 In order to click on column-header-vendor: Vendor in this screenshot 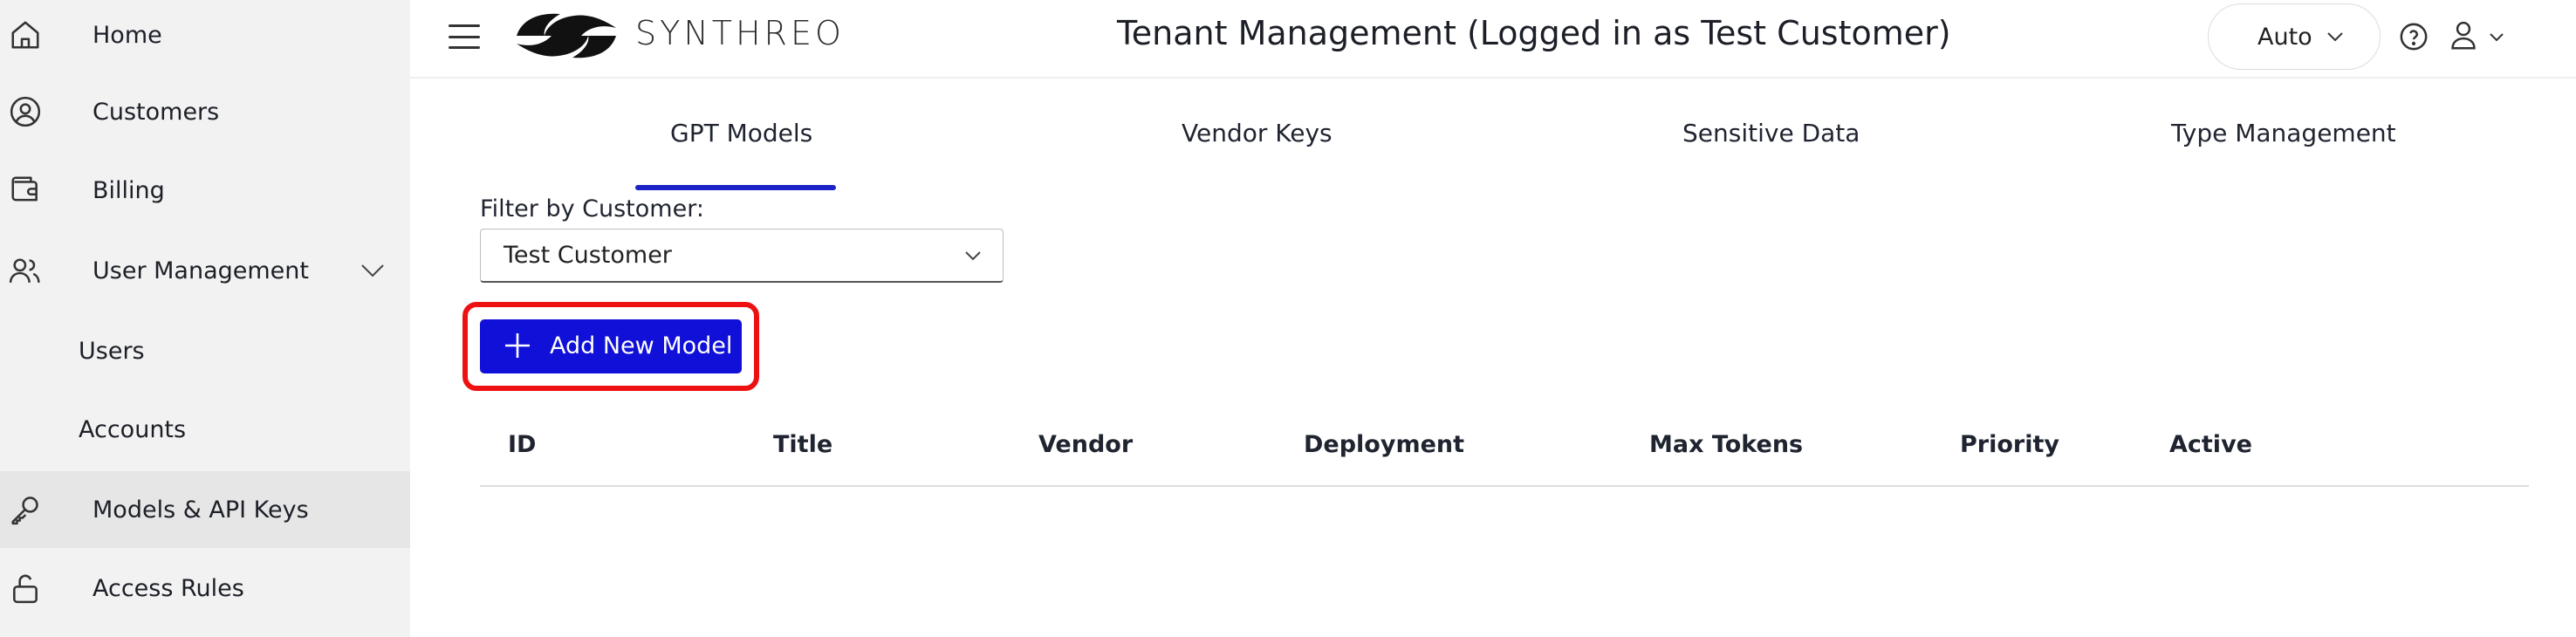, I will do `click(1085, 444)`.